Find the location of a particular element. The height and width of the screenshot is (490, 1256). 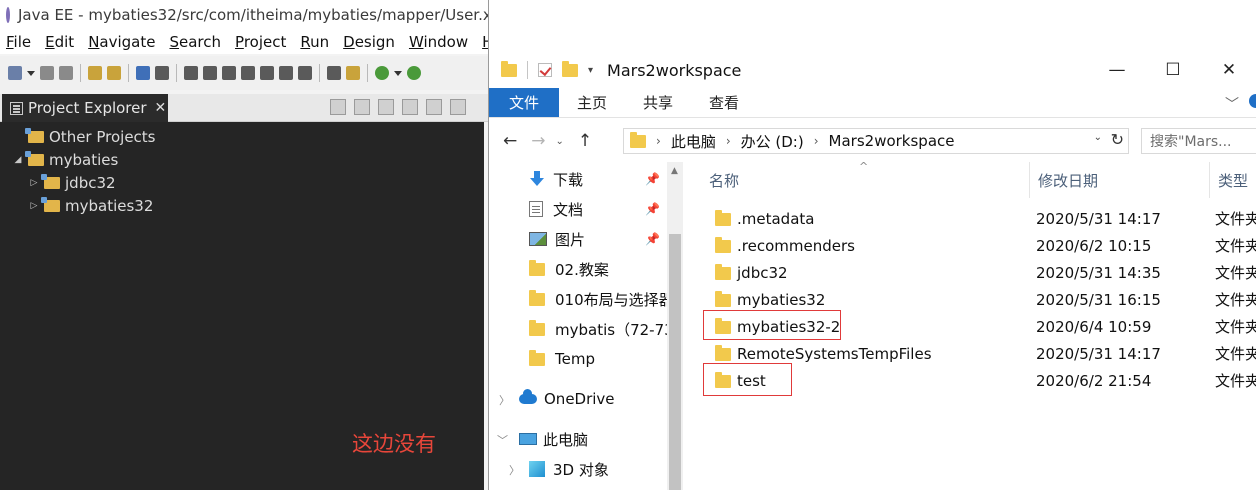

terminate-icon is located at coordinates (229, 73).